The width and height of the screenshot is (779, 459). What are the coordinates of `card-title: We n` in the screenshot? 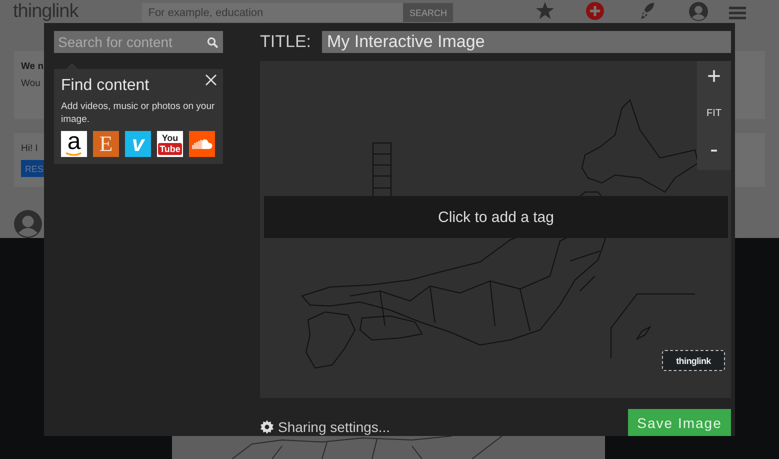 It's located at (32, 66).